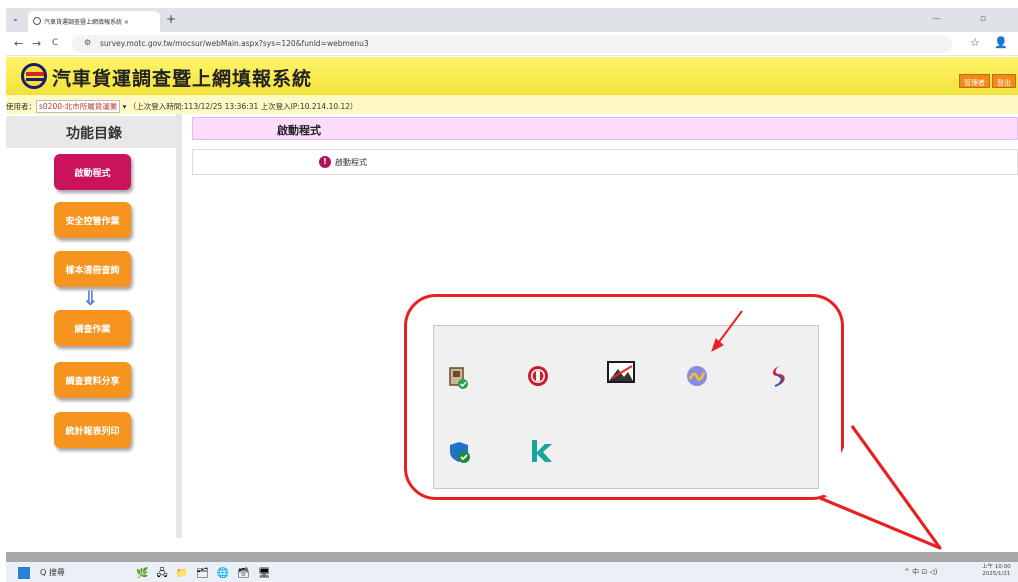  Describe the element at coordinates (996, 574) in the screenshot. I see `clock-date: 2025/1/21` at that location.